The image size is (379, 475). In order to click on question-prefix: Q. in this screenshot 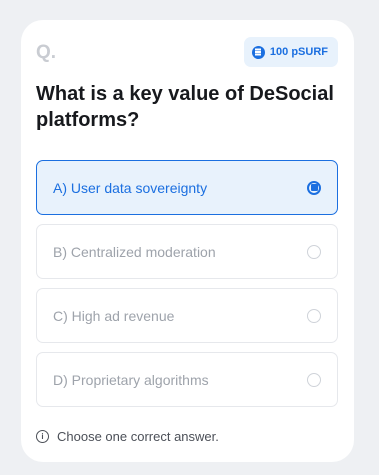, I will do `click(46, 52)`.